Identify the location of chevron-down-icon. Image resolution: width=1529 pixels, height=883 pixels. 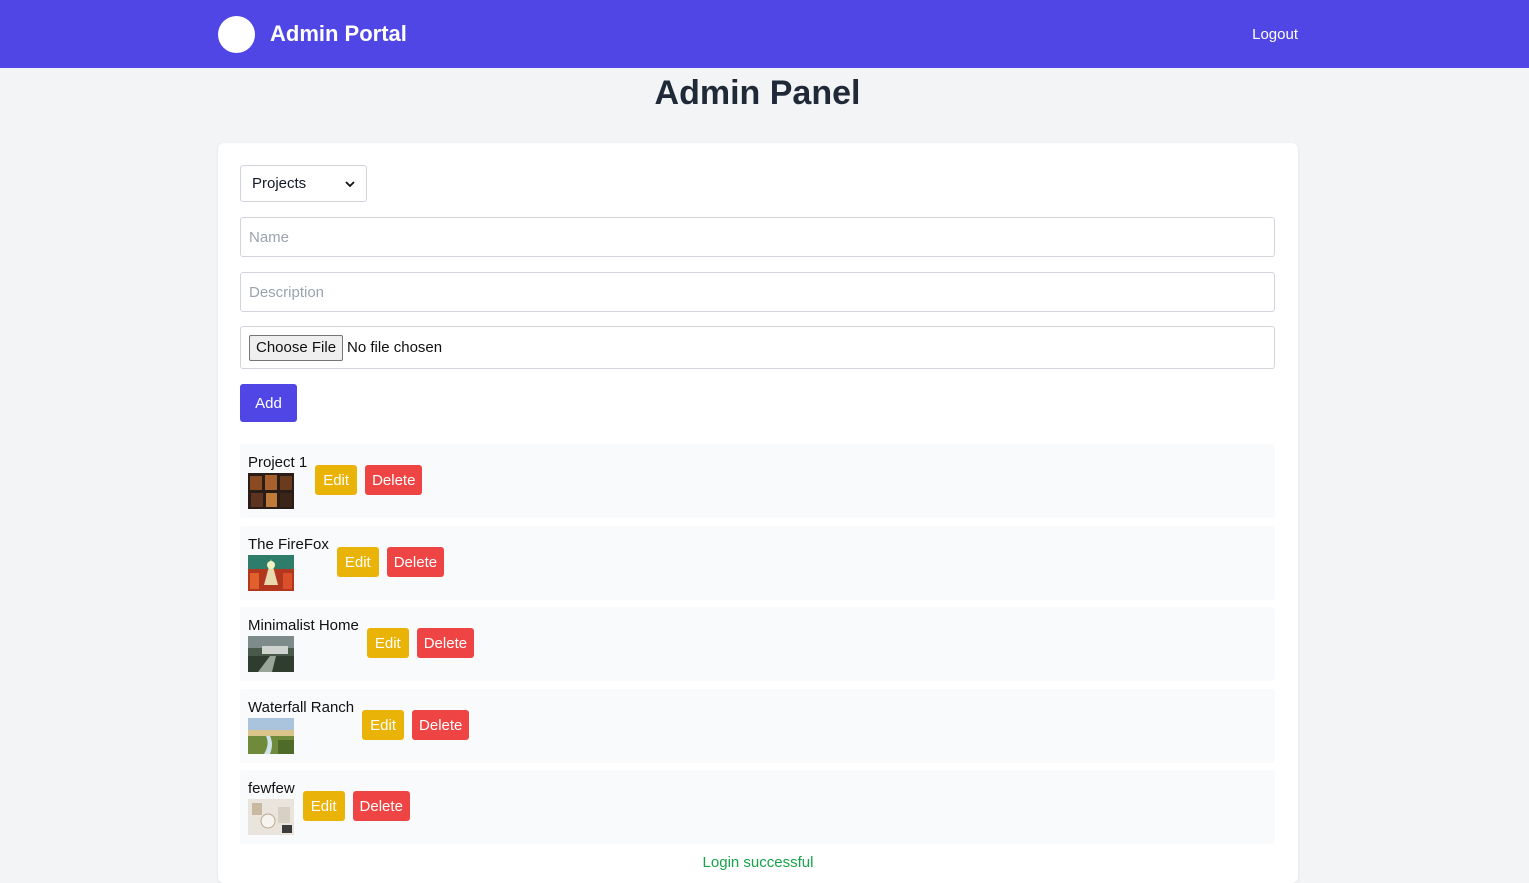
(350, 183).